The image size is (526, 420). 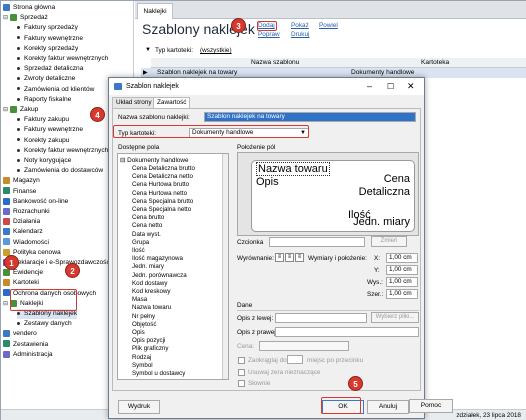 What do you see at coordinates (390, 86) in the screenshot?
I see `maximize-icon: ☐` at bounding box center [390, 86].